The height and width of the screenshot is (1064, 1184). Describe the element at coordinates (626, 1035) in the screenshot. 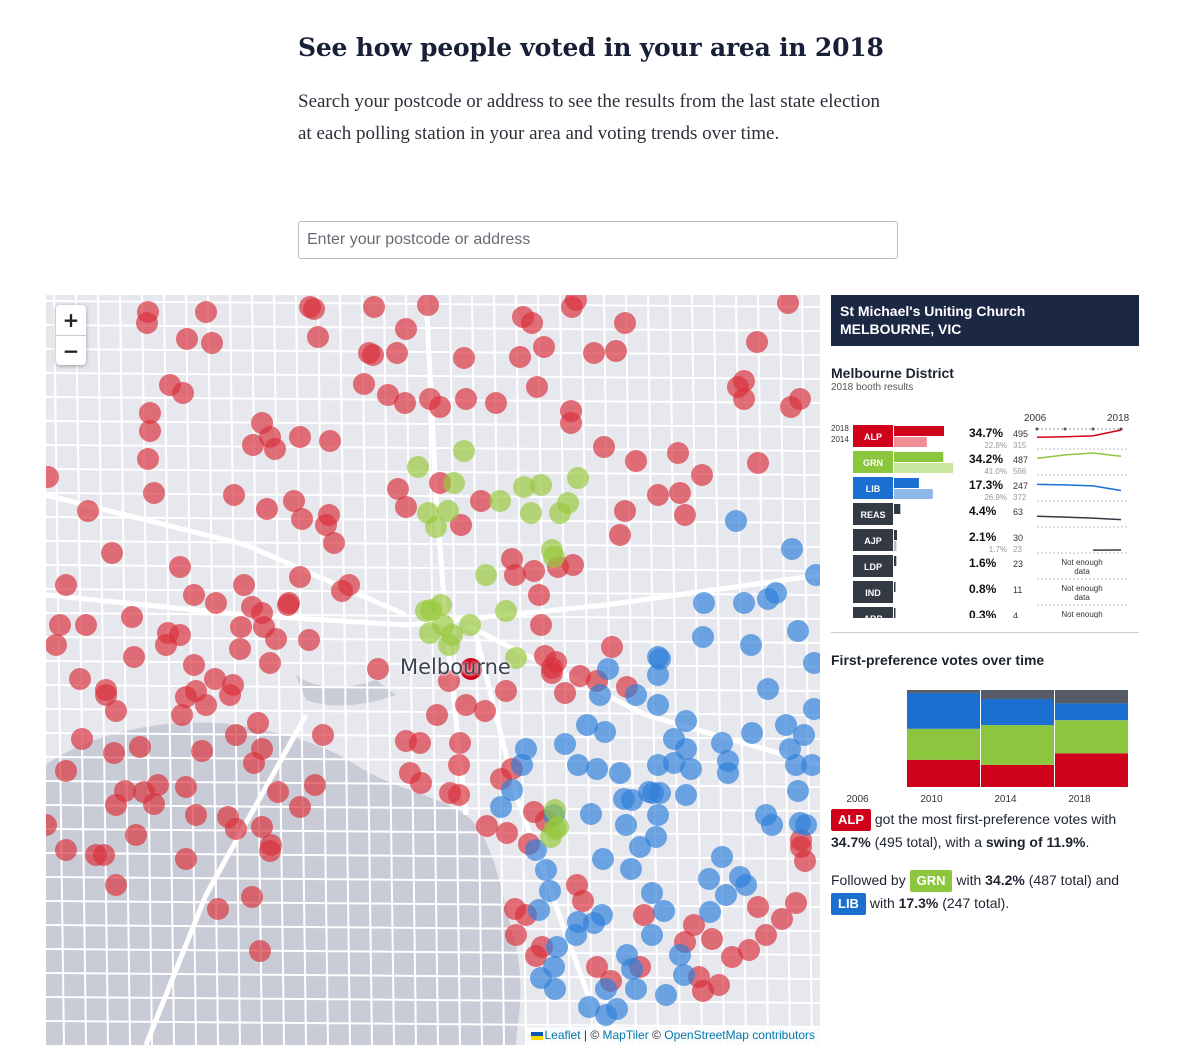

I see `maptiler-link: MapTiler` at that location.